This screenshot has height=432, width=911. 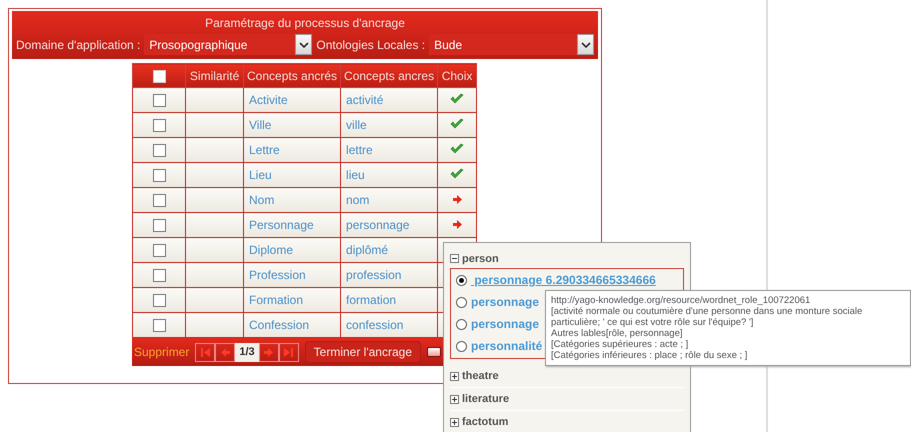 What do you see at coordinates (620, 344) in the screenshot?
I see `superior-categories: [Catégories supérieures : acte ; ]` at bounding box center [620, 344].